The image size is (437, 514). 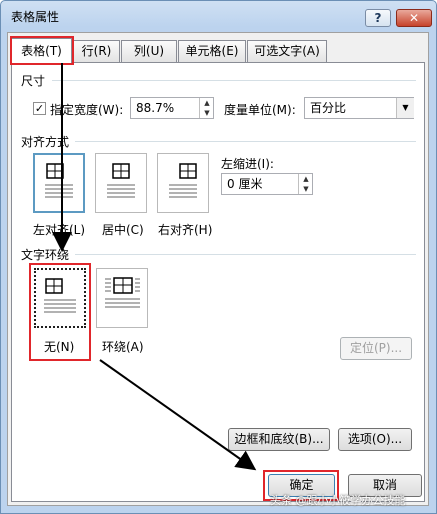 What do you see at coordinates (234, 80) in the screenshot?
I see `size-divider` at bounding box center [234, 80].